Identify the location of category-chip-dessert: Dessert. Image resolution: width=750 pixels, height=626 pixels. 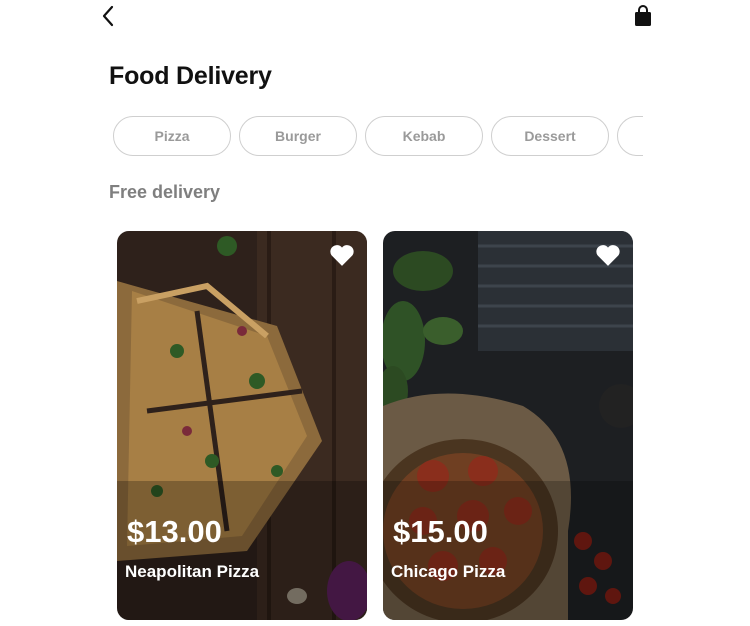
(550, 136).